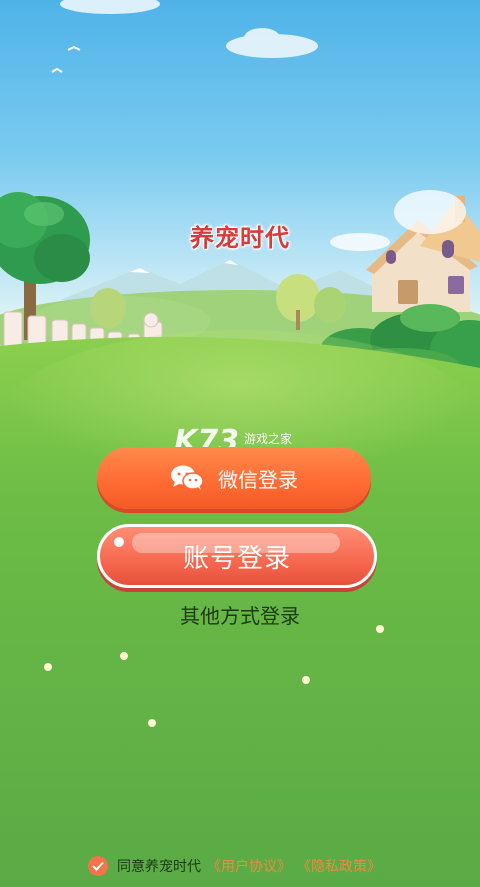 This screenshot has width=480, height=887. What do you see at coordinates (187, 478) in the screenshot?
I see `wechat-icon` at bounding box center [187, 478].